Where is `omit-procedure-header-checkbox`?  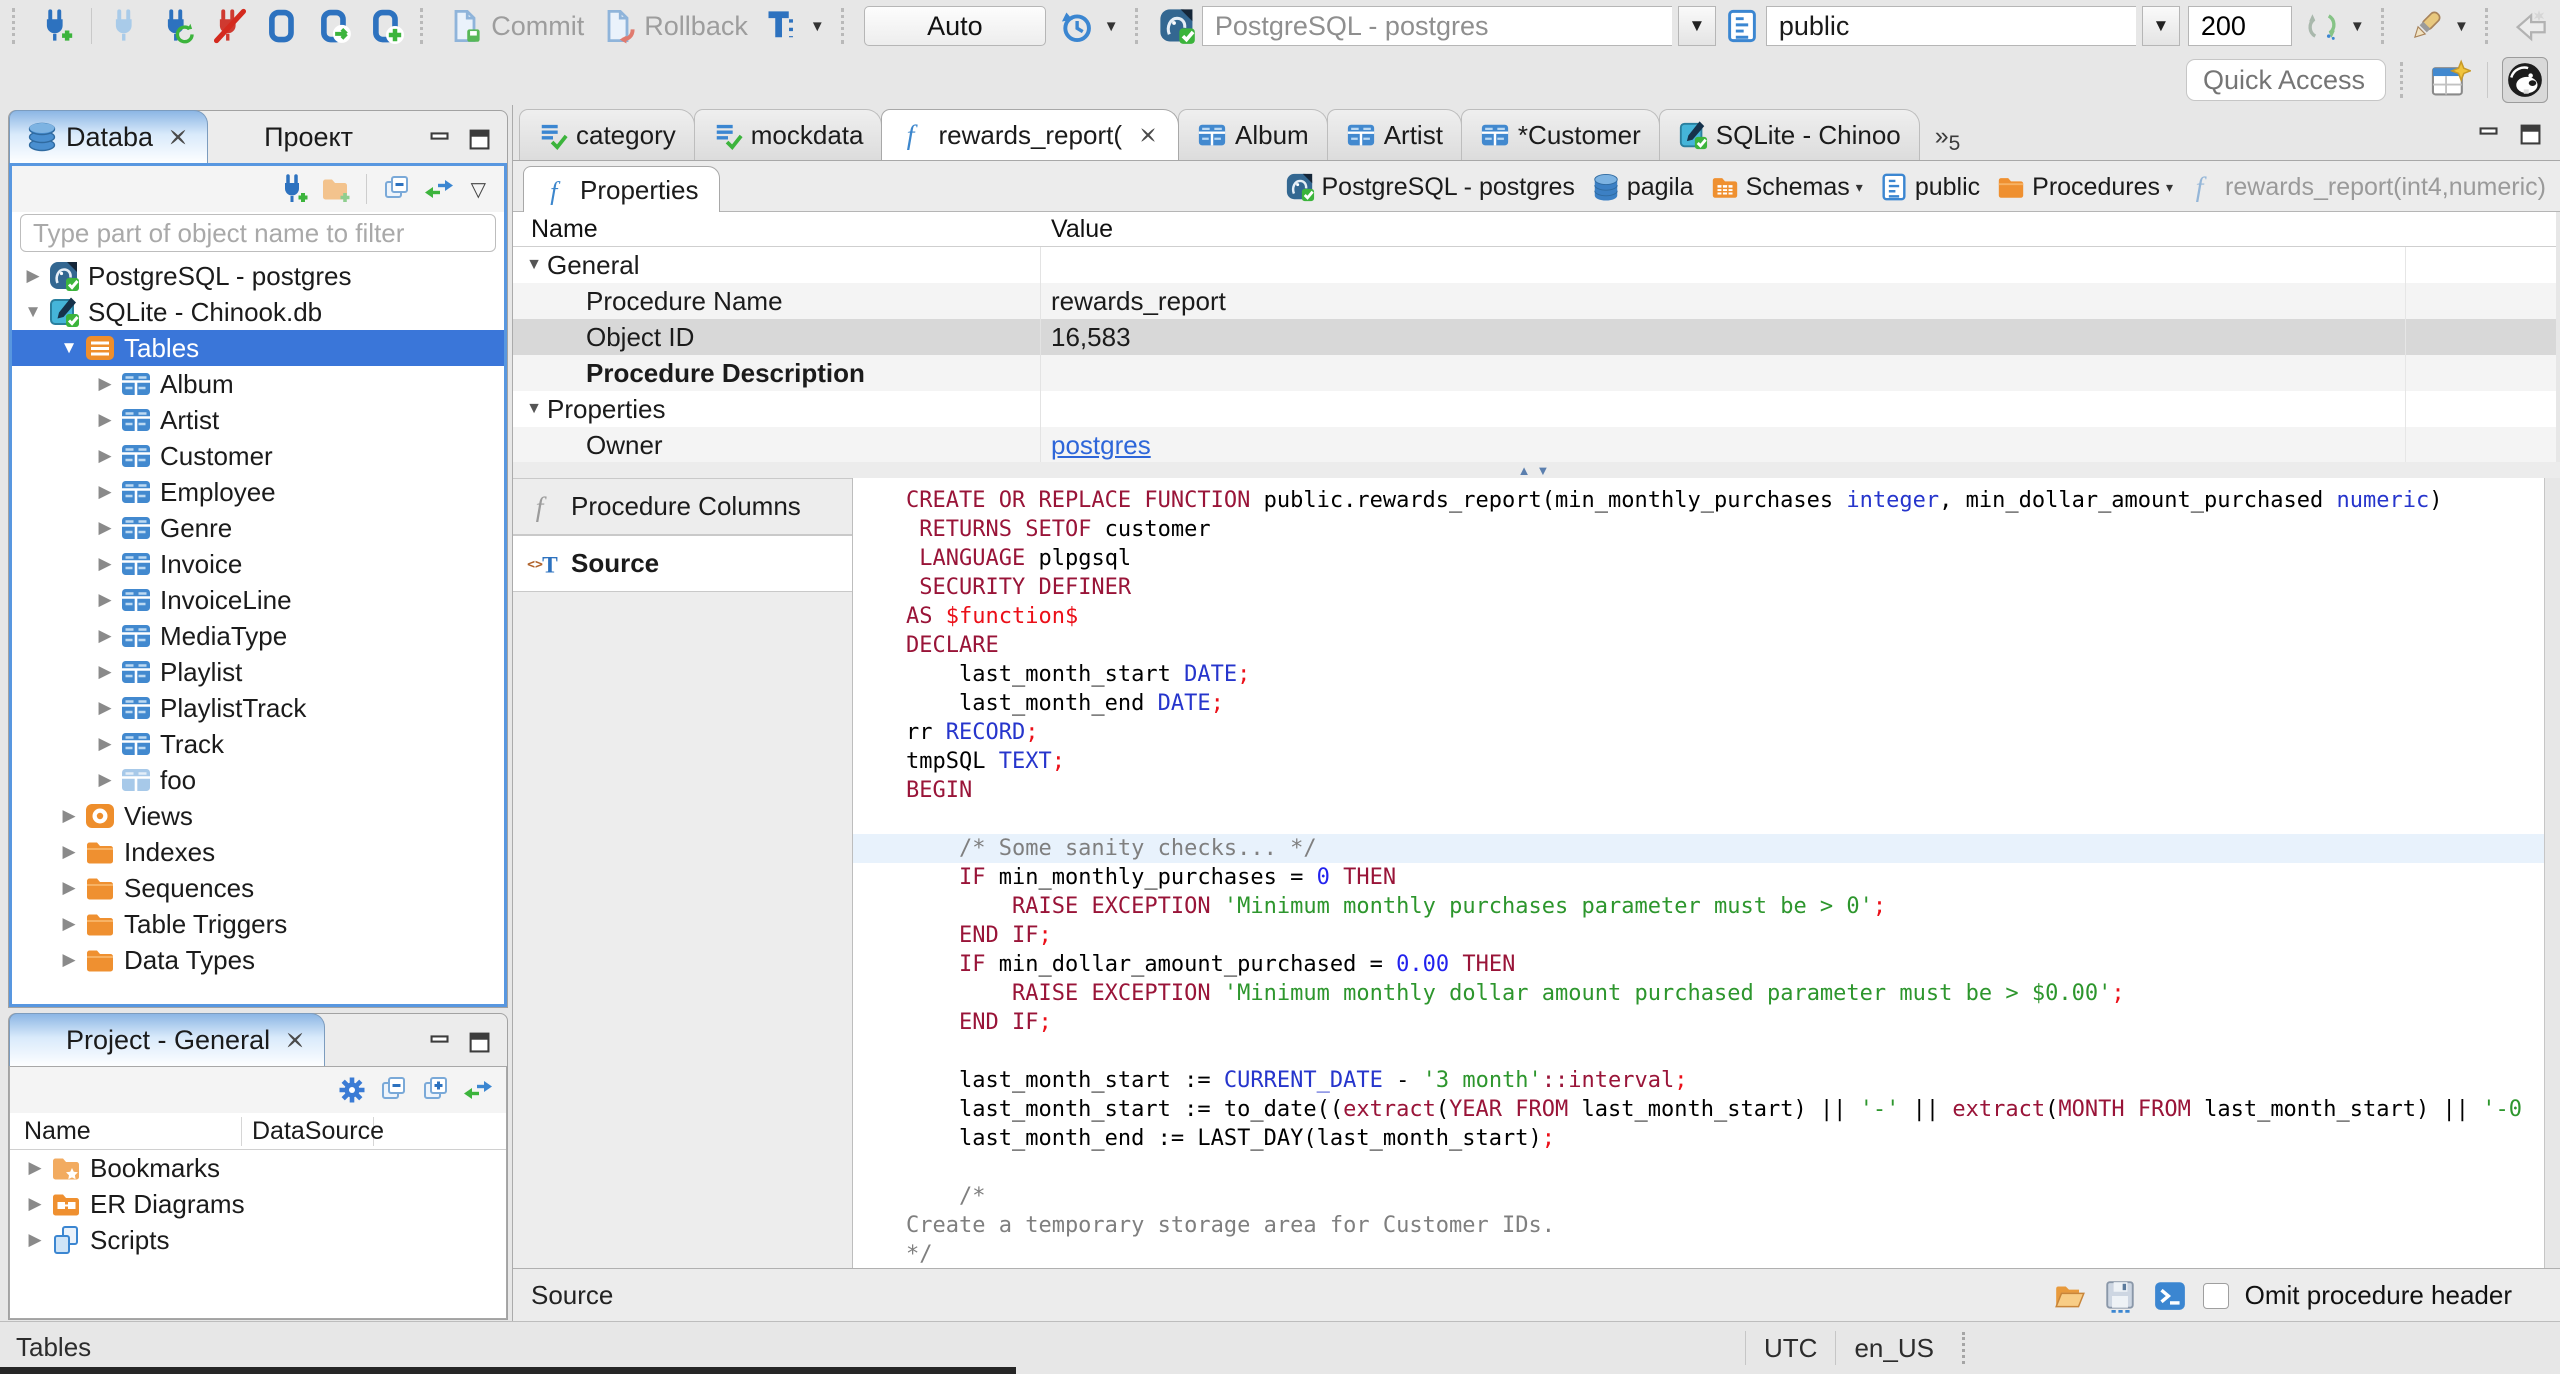 omit-procedure-header-checkbox is located at coordinates (2215, 1295).